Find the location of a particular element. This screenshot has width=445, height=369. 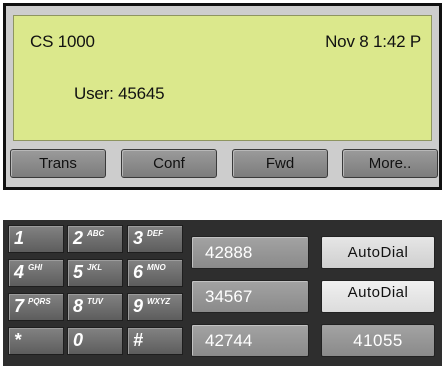

digit-key-9: 9 WXYZ is located at coordinates (155, 307).